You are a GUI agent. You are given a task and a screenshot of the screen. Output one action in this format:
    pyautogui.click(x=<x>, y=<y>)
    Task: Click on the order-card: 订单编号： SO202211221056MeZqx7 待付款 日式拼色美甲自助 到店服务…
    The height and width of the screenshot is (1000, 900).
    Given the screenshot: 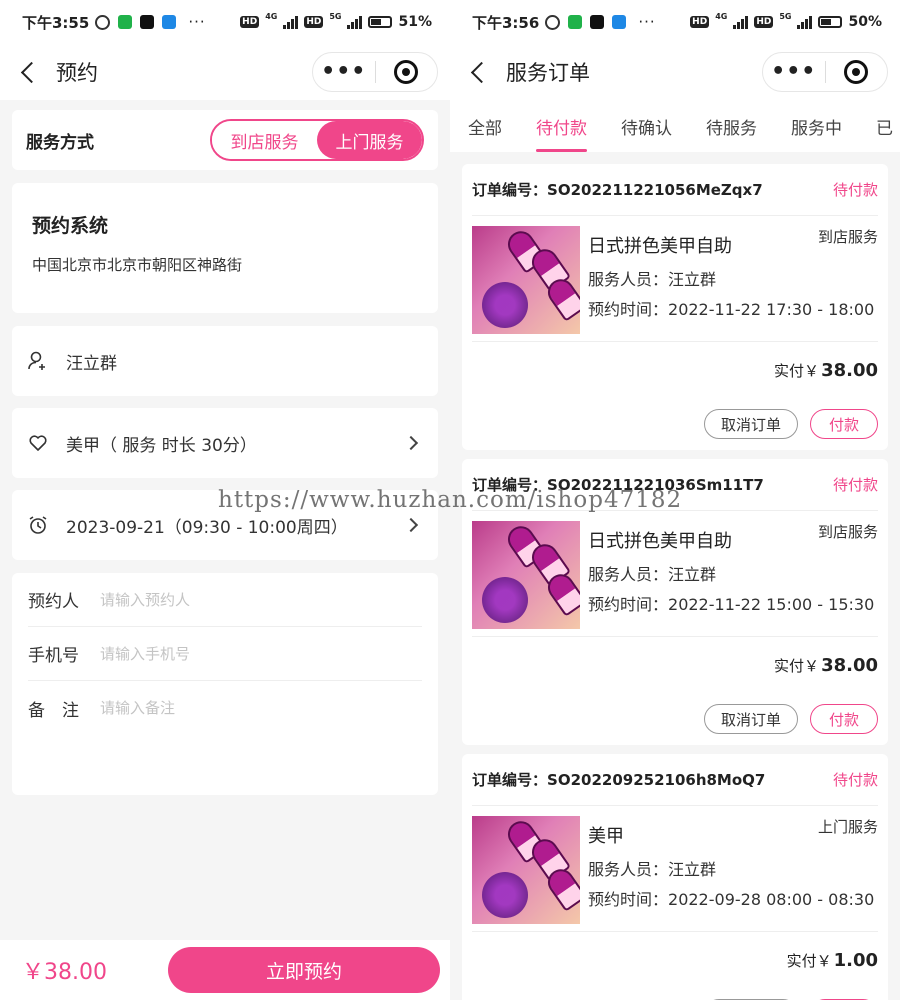 What is the action you would take?
    pyautogui.click(x=675, y=307)
    